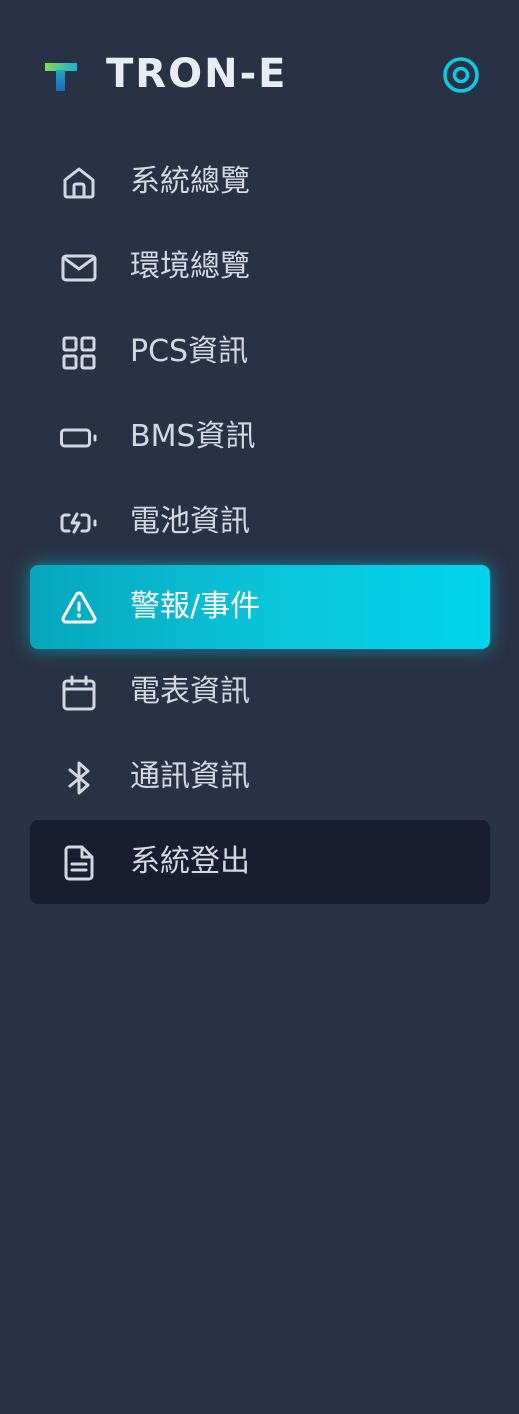 Image resolution: width=519 pixels, height=1414 pixels. Describe the element at coordinates (260, 692) in the screenshot. I see `nav-item-meter-info: 電表資訊` at that location.